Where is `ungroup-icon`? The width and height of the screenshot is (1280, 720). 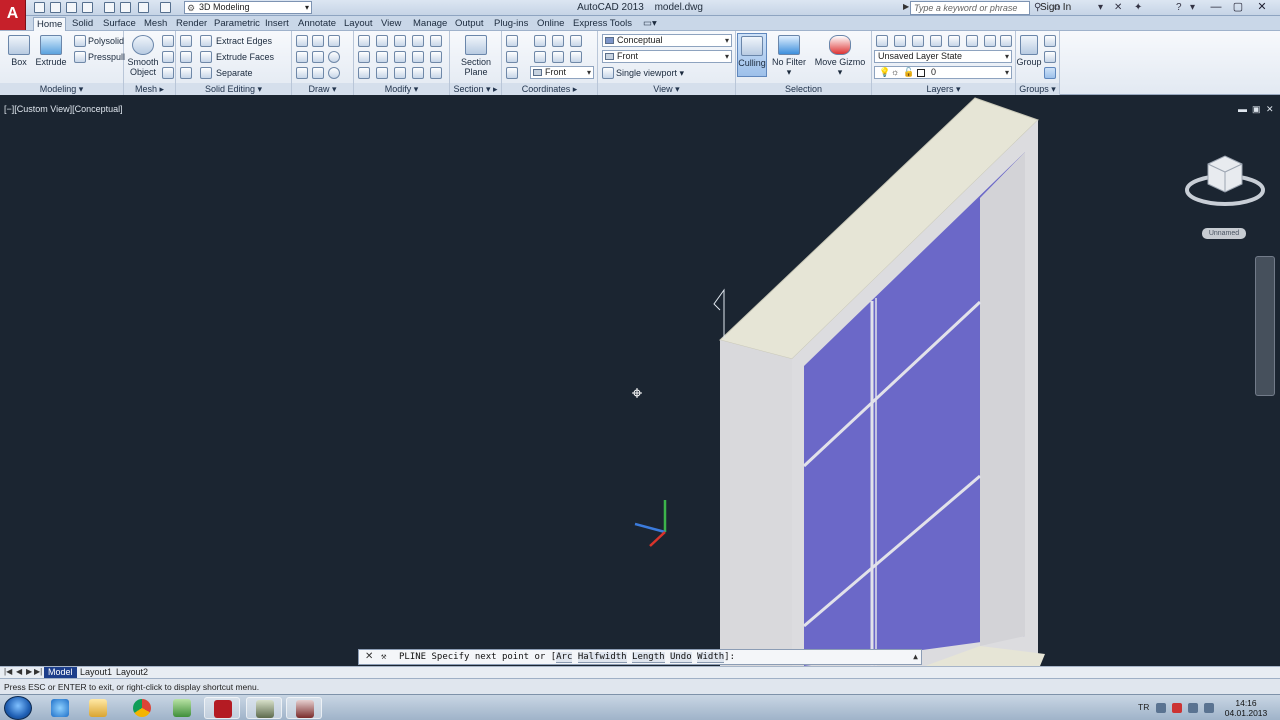 ungroup-icon is located at coordinates (1050, 41).